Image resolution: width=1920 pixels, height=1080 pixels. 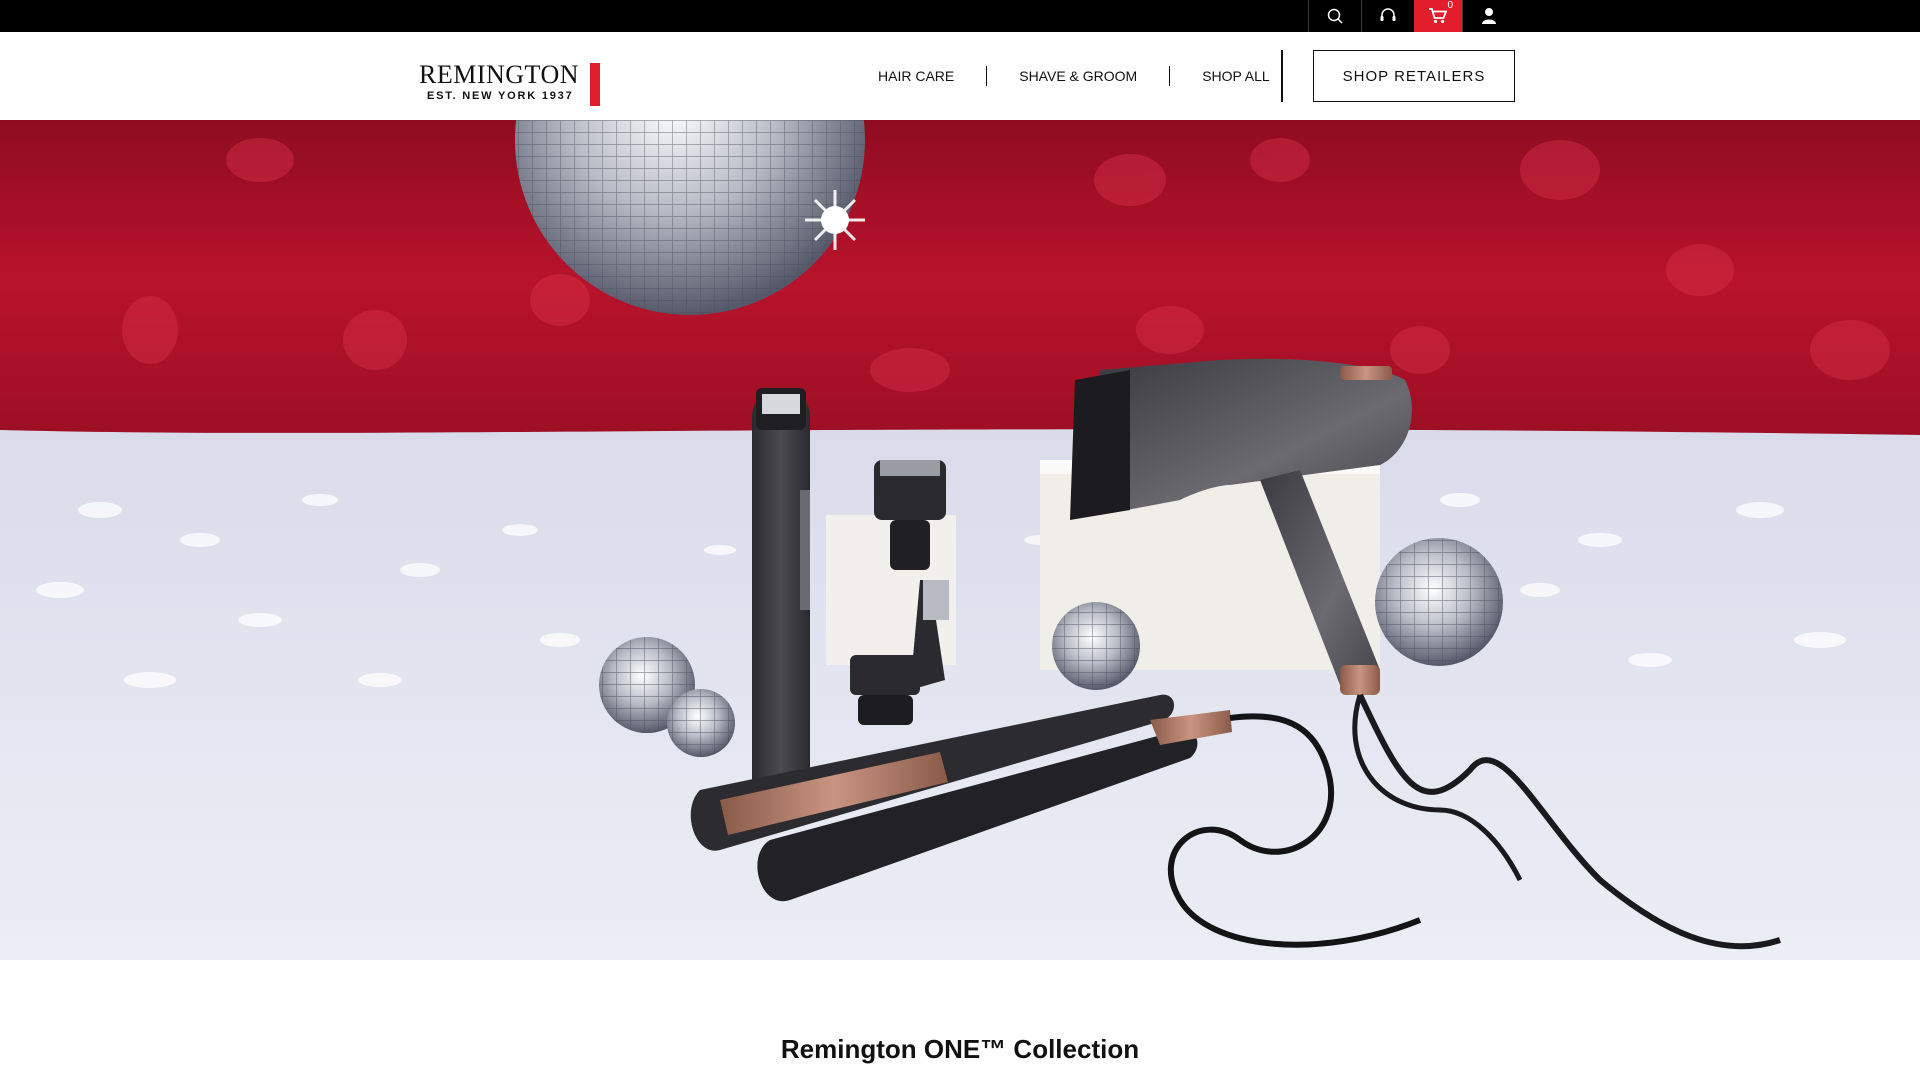 What do you see at coordinates (923, 76) in the screenshot?
I see `nav-hair-care: HAIR CARE` at bounding box center [923, 76].